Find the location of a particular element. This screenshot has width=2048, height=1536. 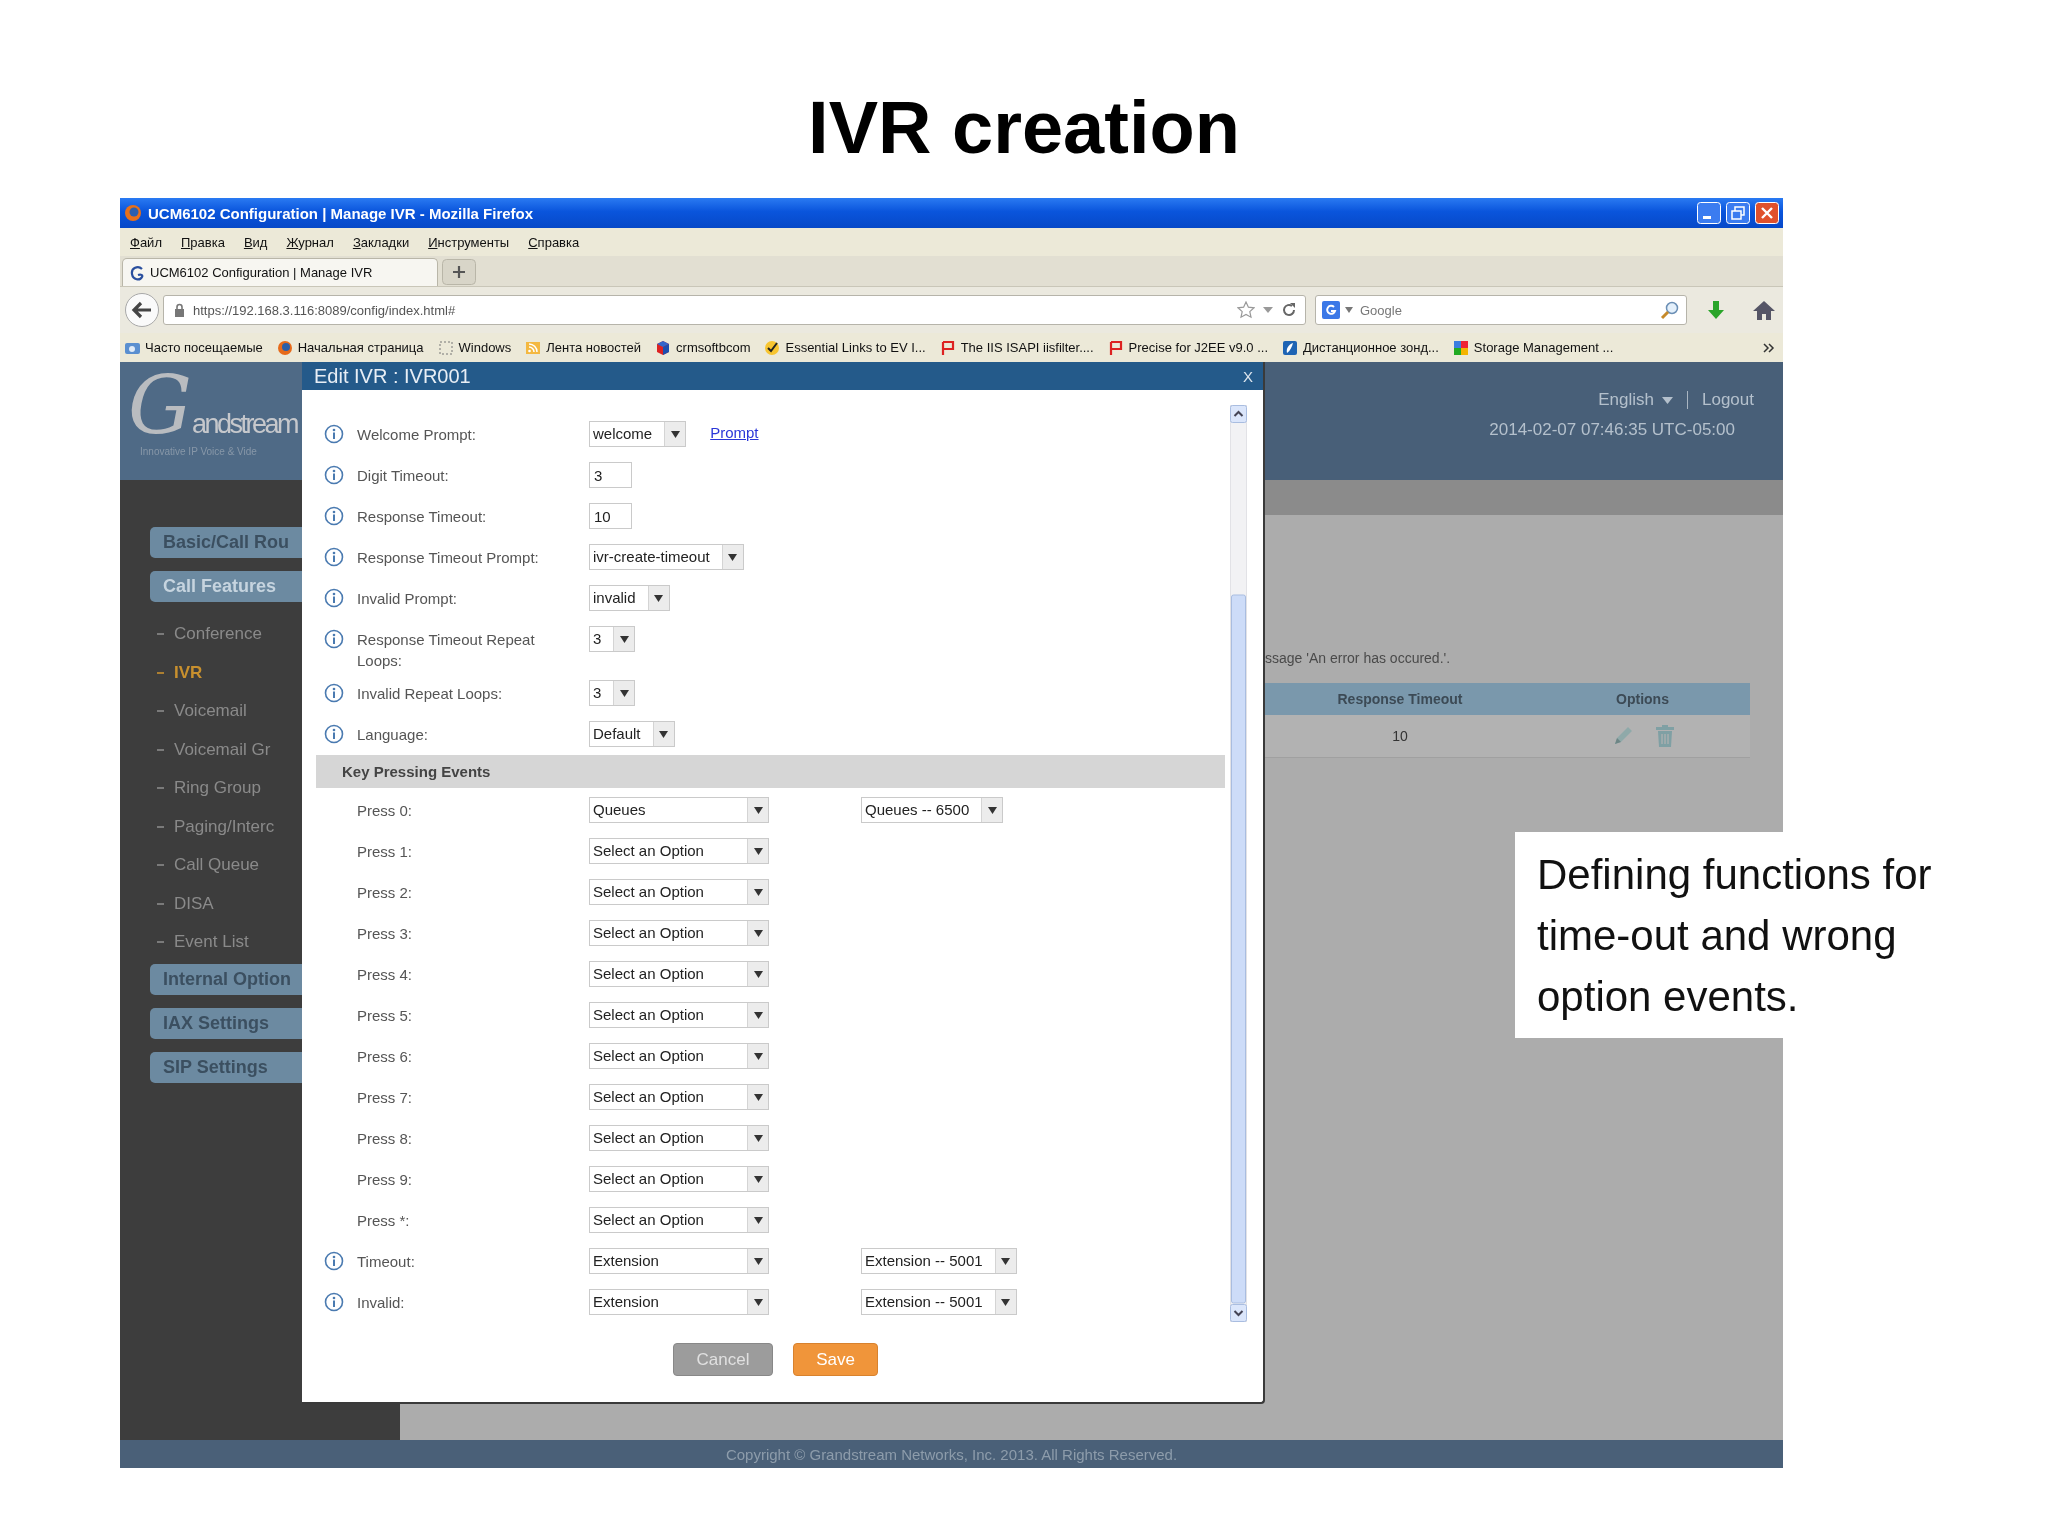

menu-item: Закладки is located at coordinates (381, 242).